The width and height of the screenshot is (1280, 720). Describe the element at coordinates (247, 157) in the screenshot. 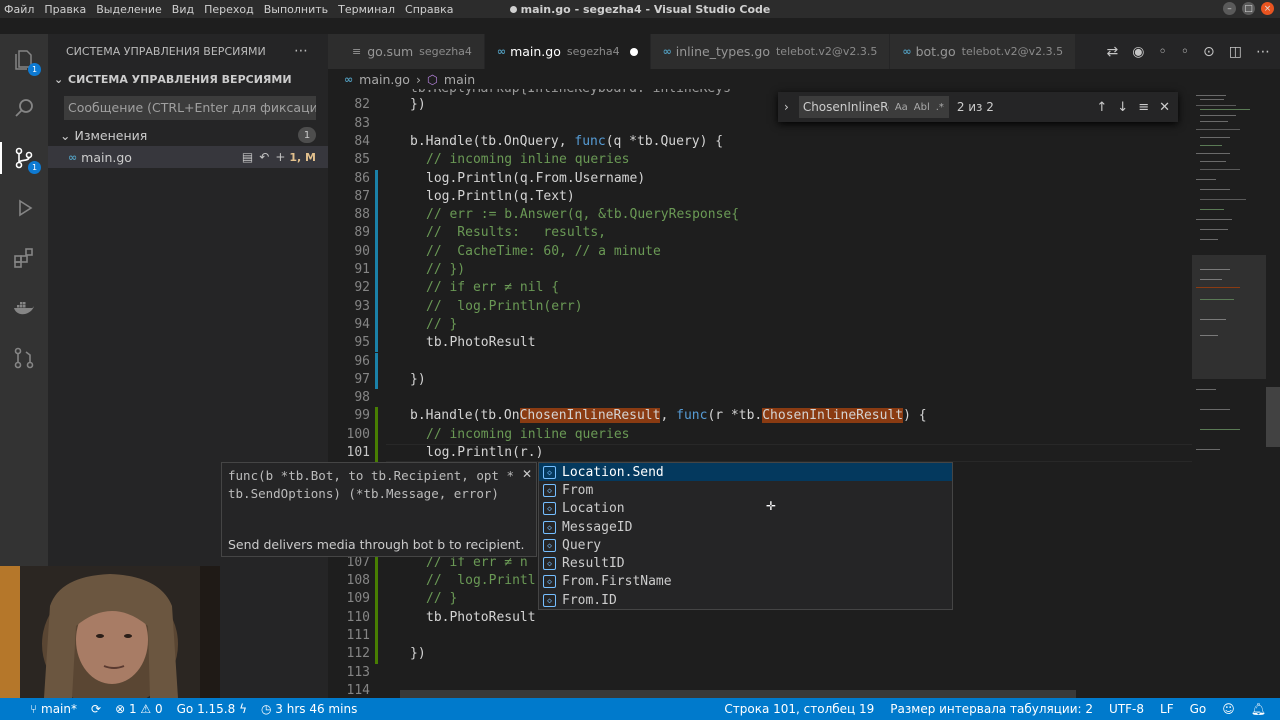

I see `open-file-icon: ▤` at that location.